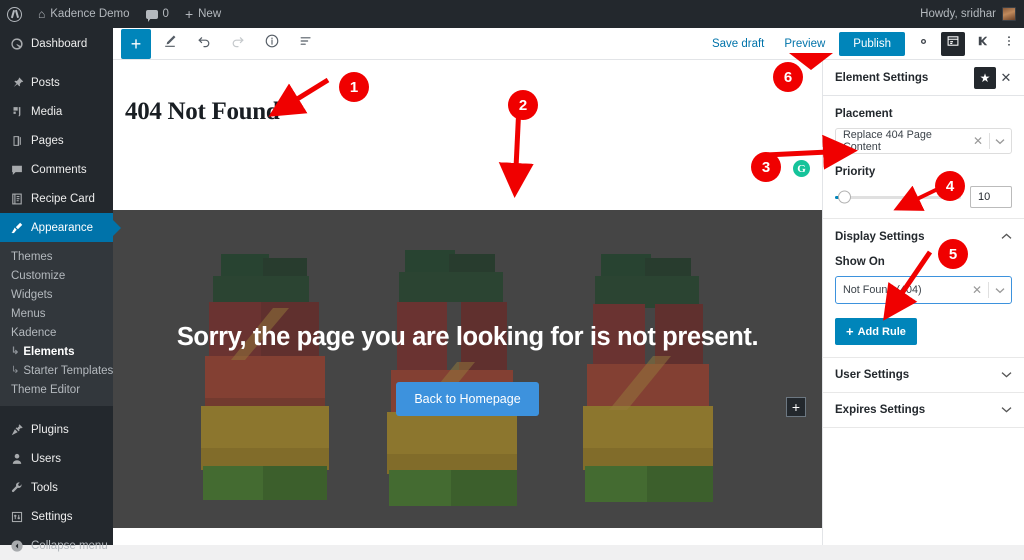 This screenshot has width=1024, height=560. I want to click on adminbar-comments: 0, so click(157, 14).